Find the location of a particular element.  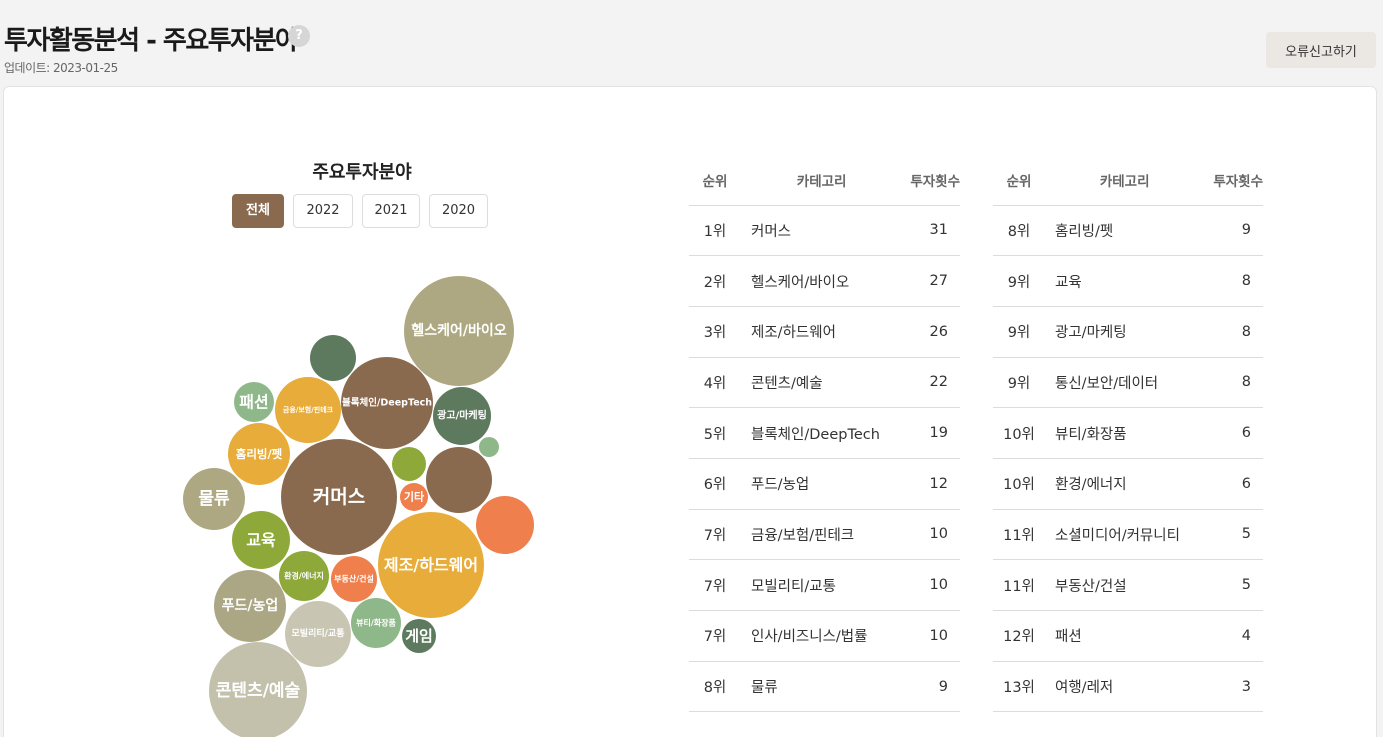

table-row: 10위 환경/에너지 6 is located at coordinates (1128, 484).